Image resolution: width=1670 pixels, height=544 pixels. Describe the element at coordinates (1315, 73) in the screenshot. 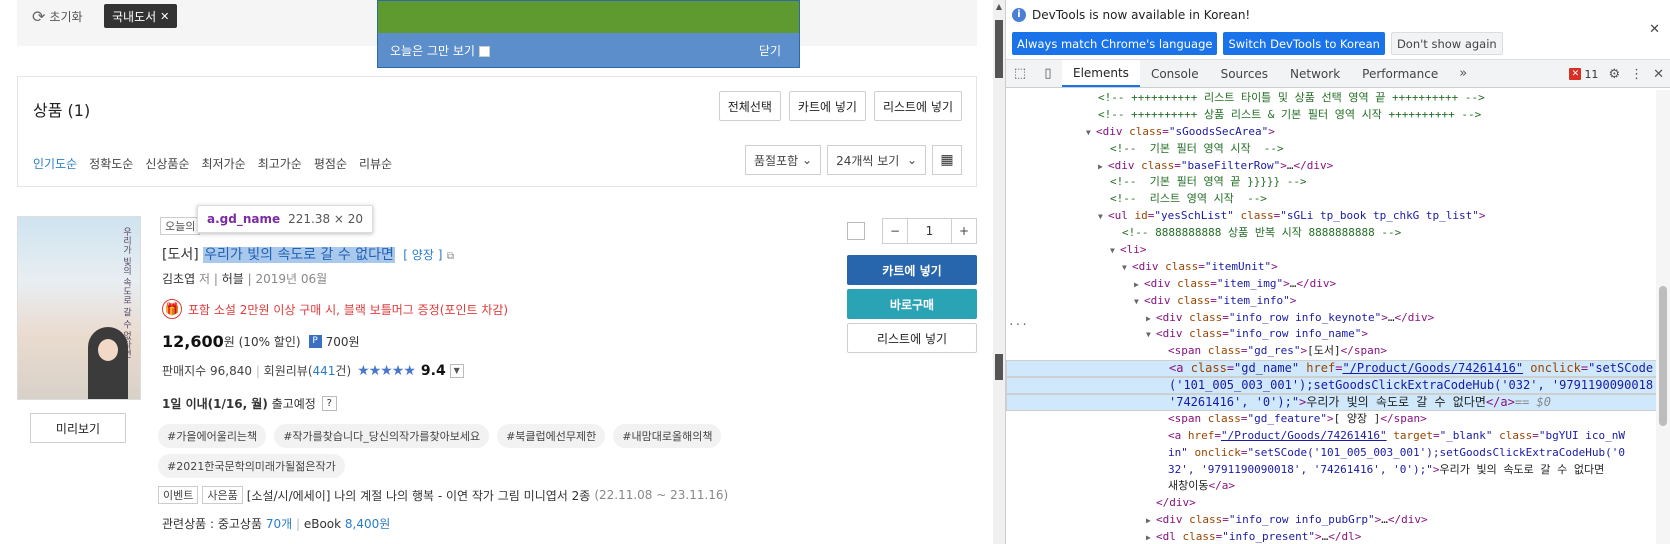

I see `devtools-tab-network: Network` at that location.